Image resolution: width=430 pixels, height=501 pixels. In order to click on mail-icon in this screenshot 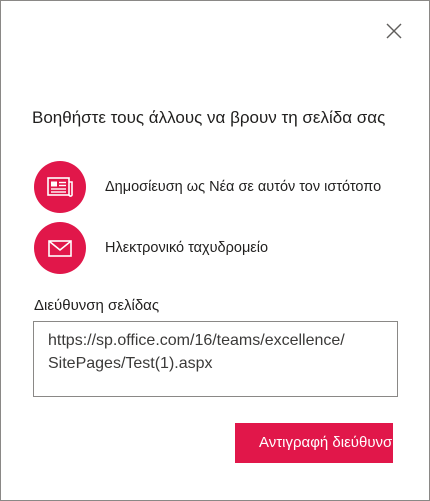, I will do `click(60, 248)`.